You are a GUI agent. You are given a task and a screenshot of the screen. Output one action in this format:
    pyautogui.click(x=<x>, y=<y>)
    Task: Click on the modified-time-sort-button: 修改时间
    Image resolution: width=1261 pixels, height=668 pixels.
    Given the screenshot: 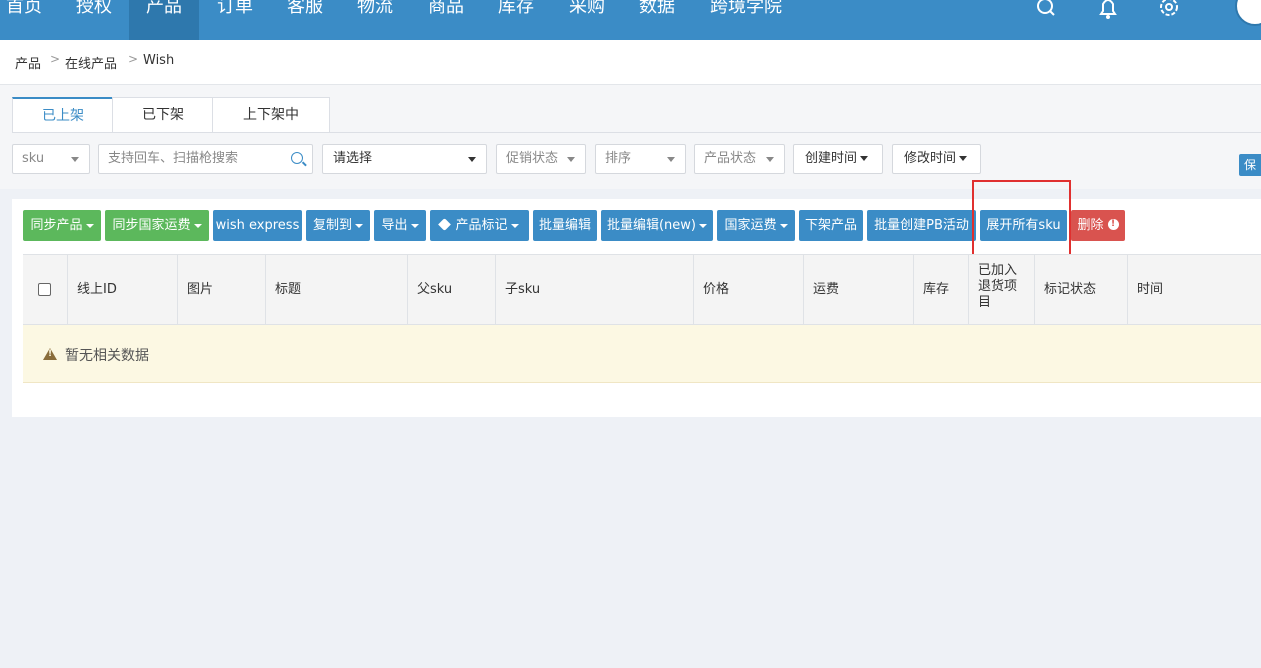 What is the action you would take?
    pyautogui.click(x=936, y=159)
    